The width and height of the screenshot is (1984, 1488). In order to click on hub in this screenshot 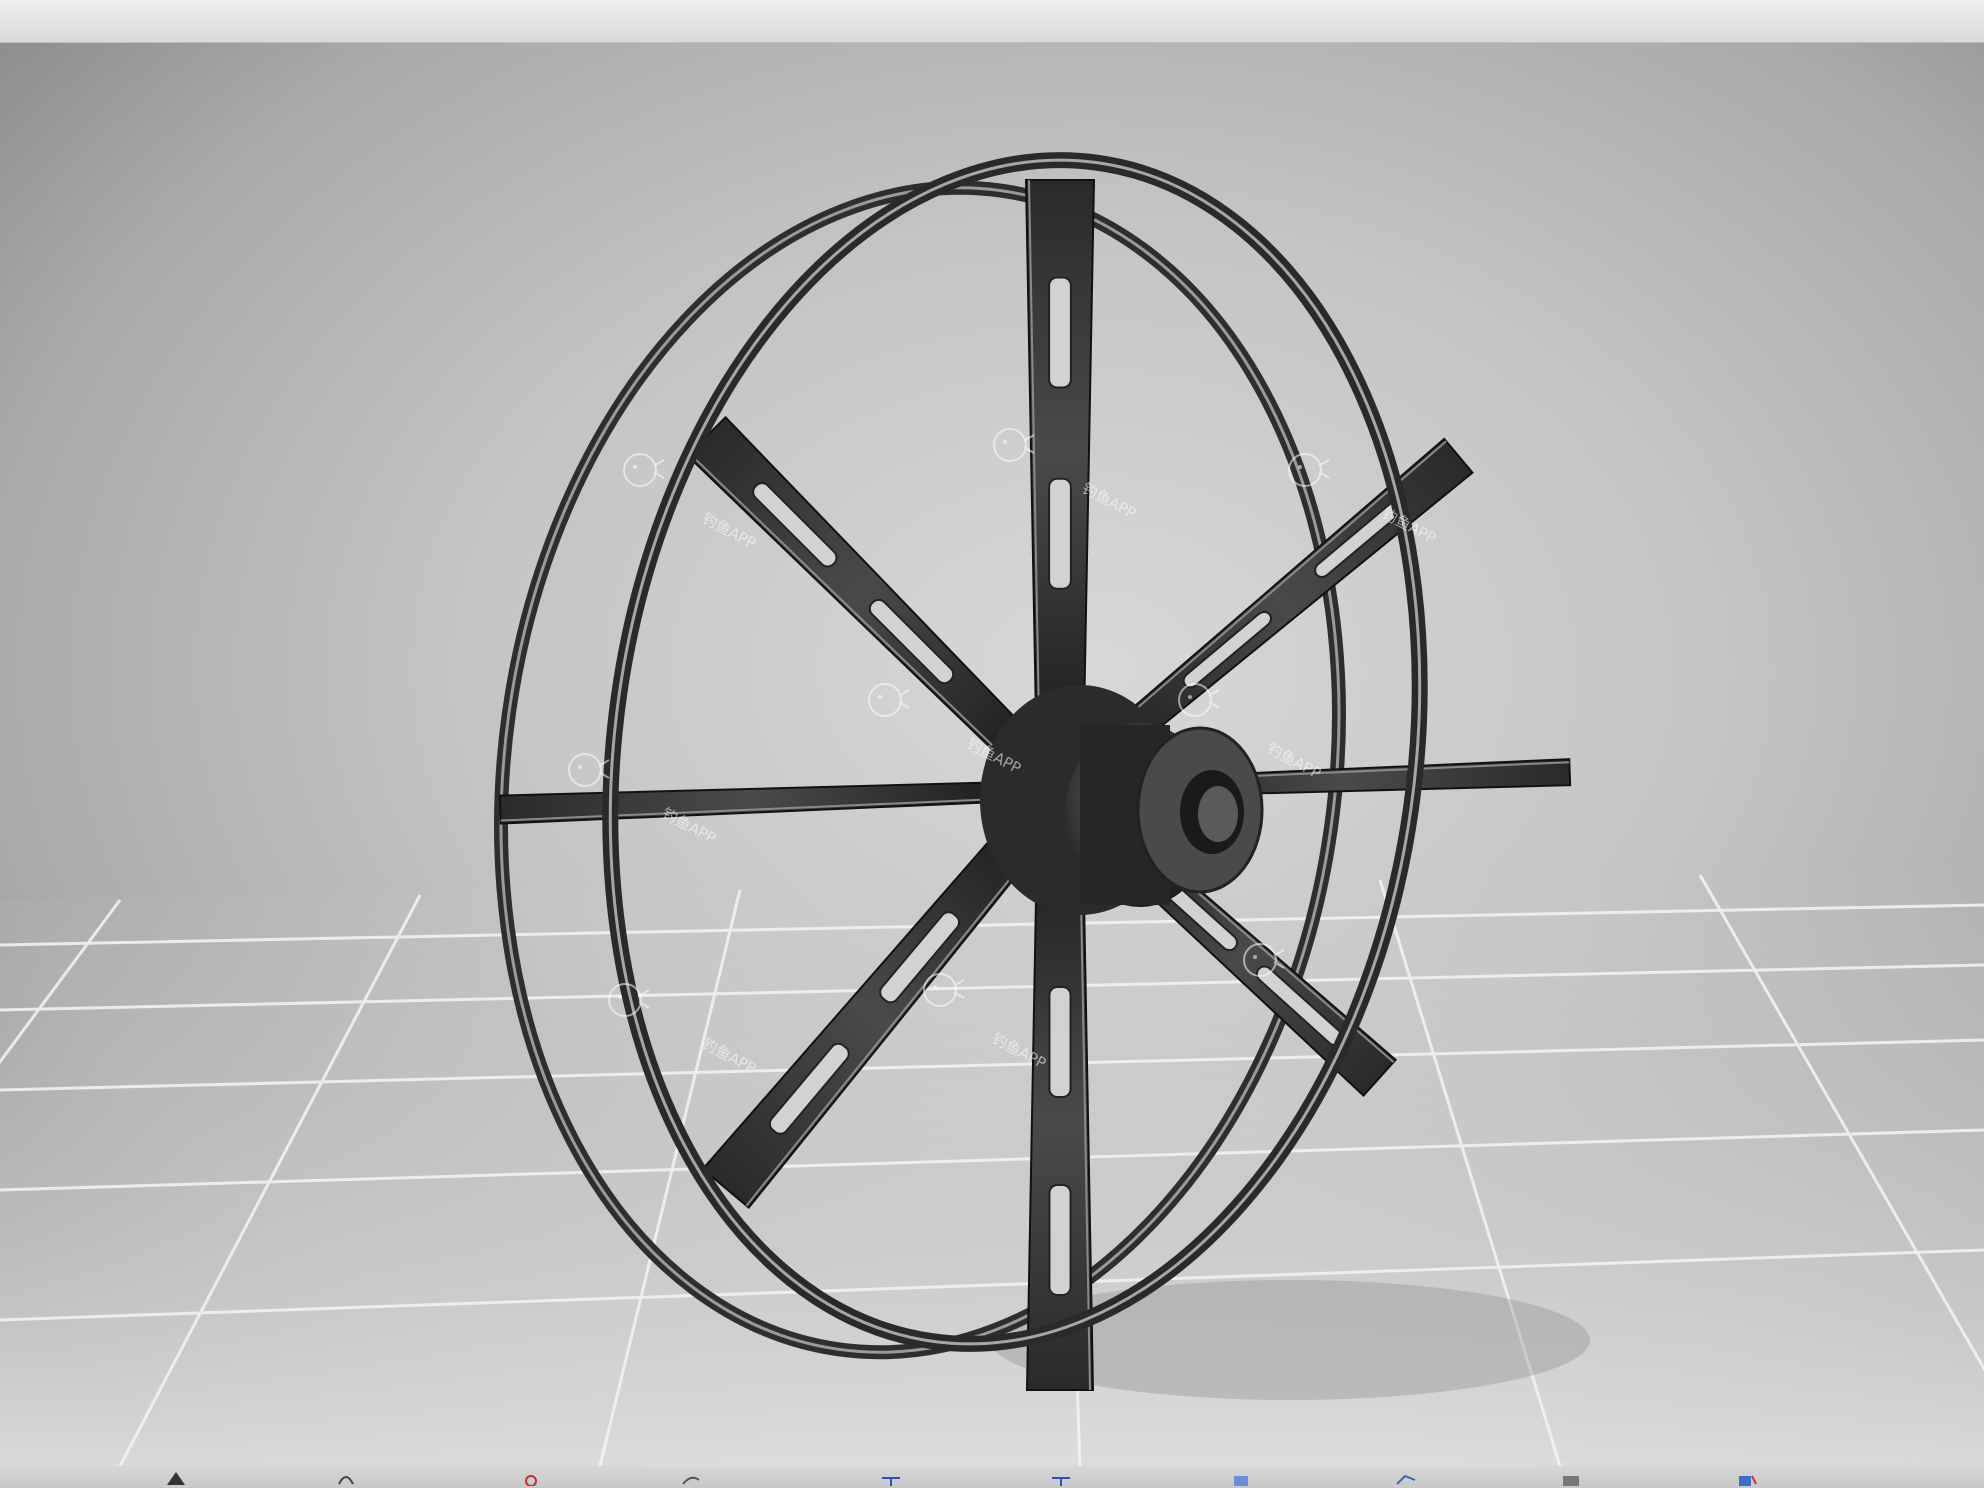, I will do `click(1122, 800)`.